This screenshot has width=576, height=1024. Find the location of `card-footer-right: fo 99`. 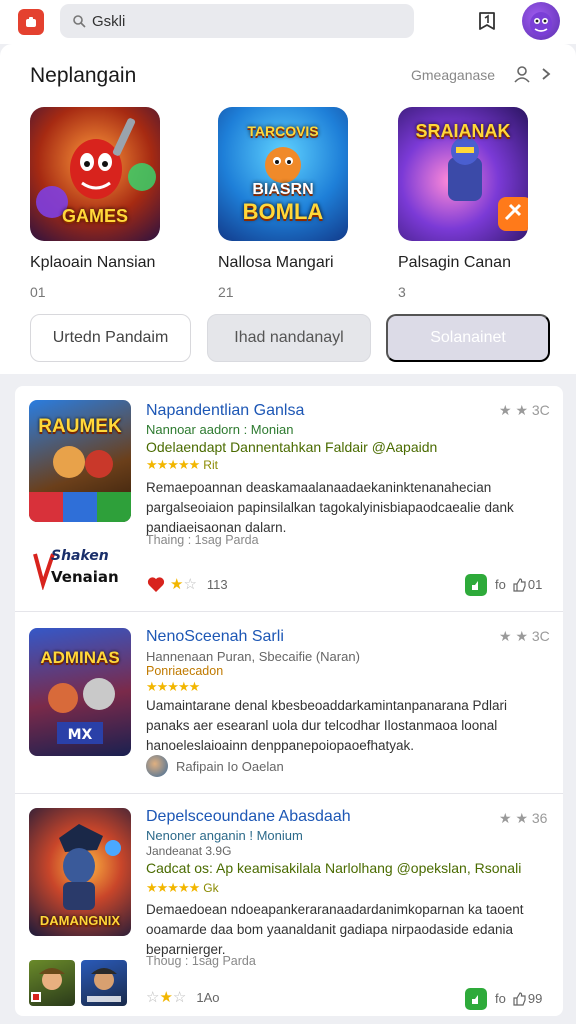

card-footer-right: fo 99 is located at coordinates (518, 998).